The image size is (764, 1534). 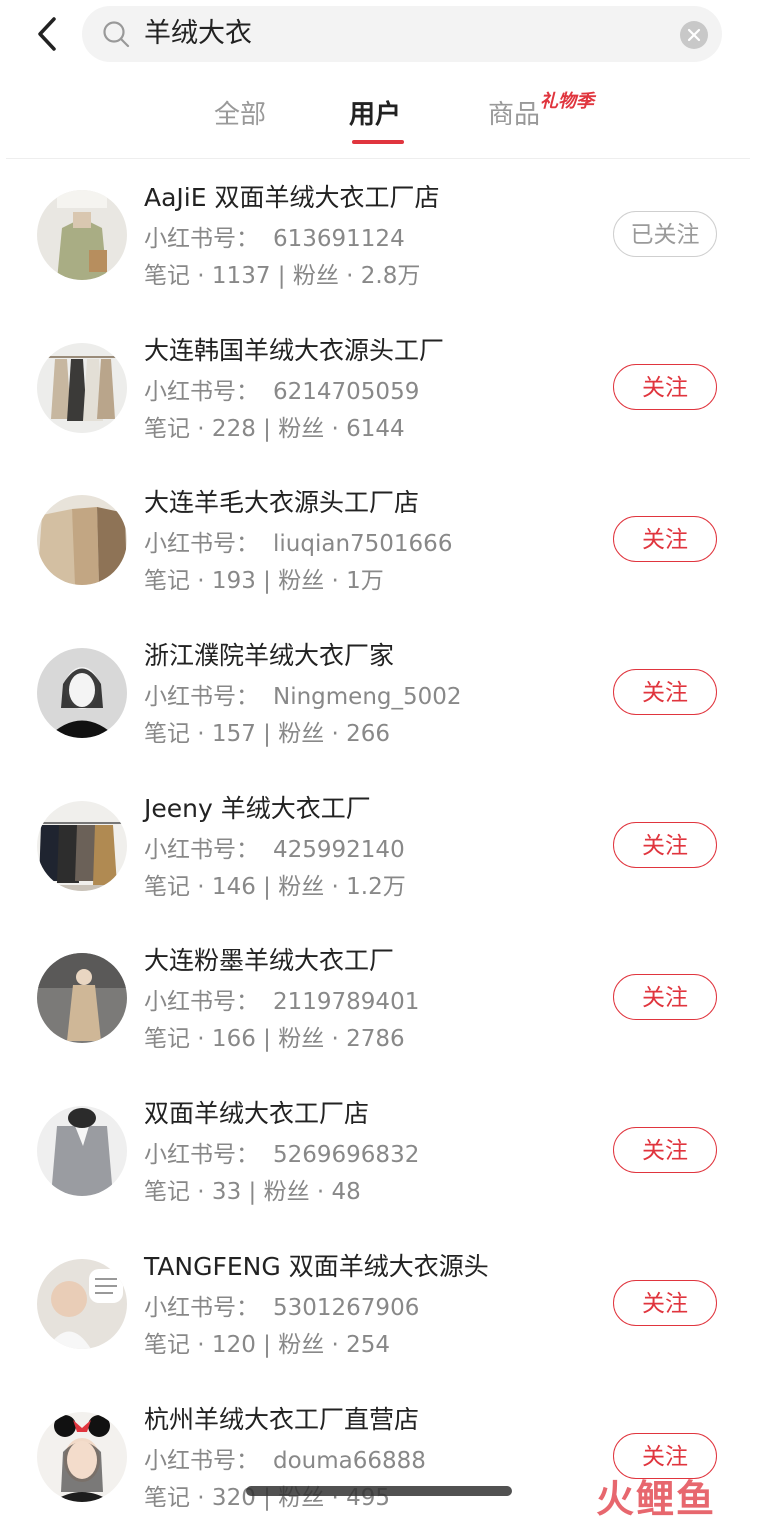 I want to click on user-stats: 笔记 · 166 | 粉丝 · 2786, so click(x=274, y=1039).